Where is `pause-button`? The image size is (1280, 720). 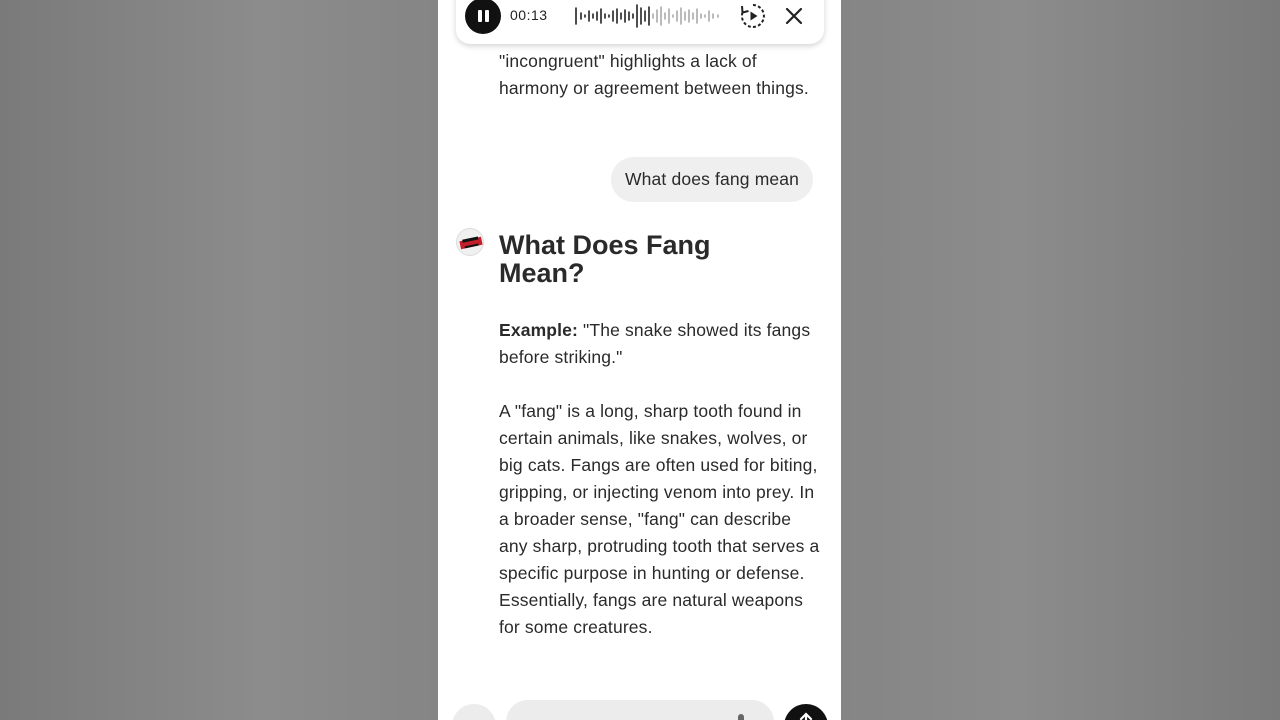 pause-button is located at coordinates (483, 17).